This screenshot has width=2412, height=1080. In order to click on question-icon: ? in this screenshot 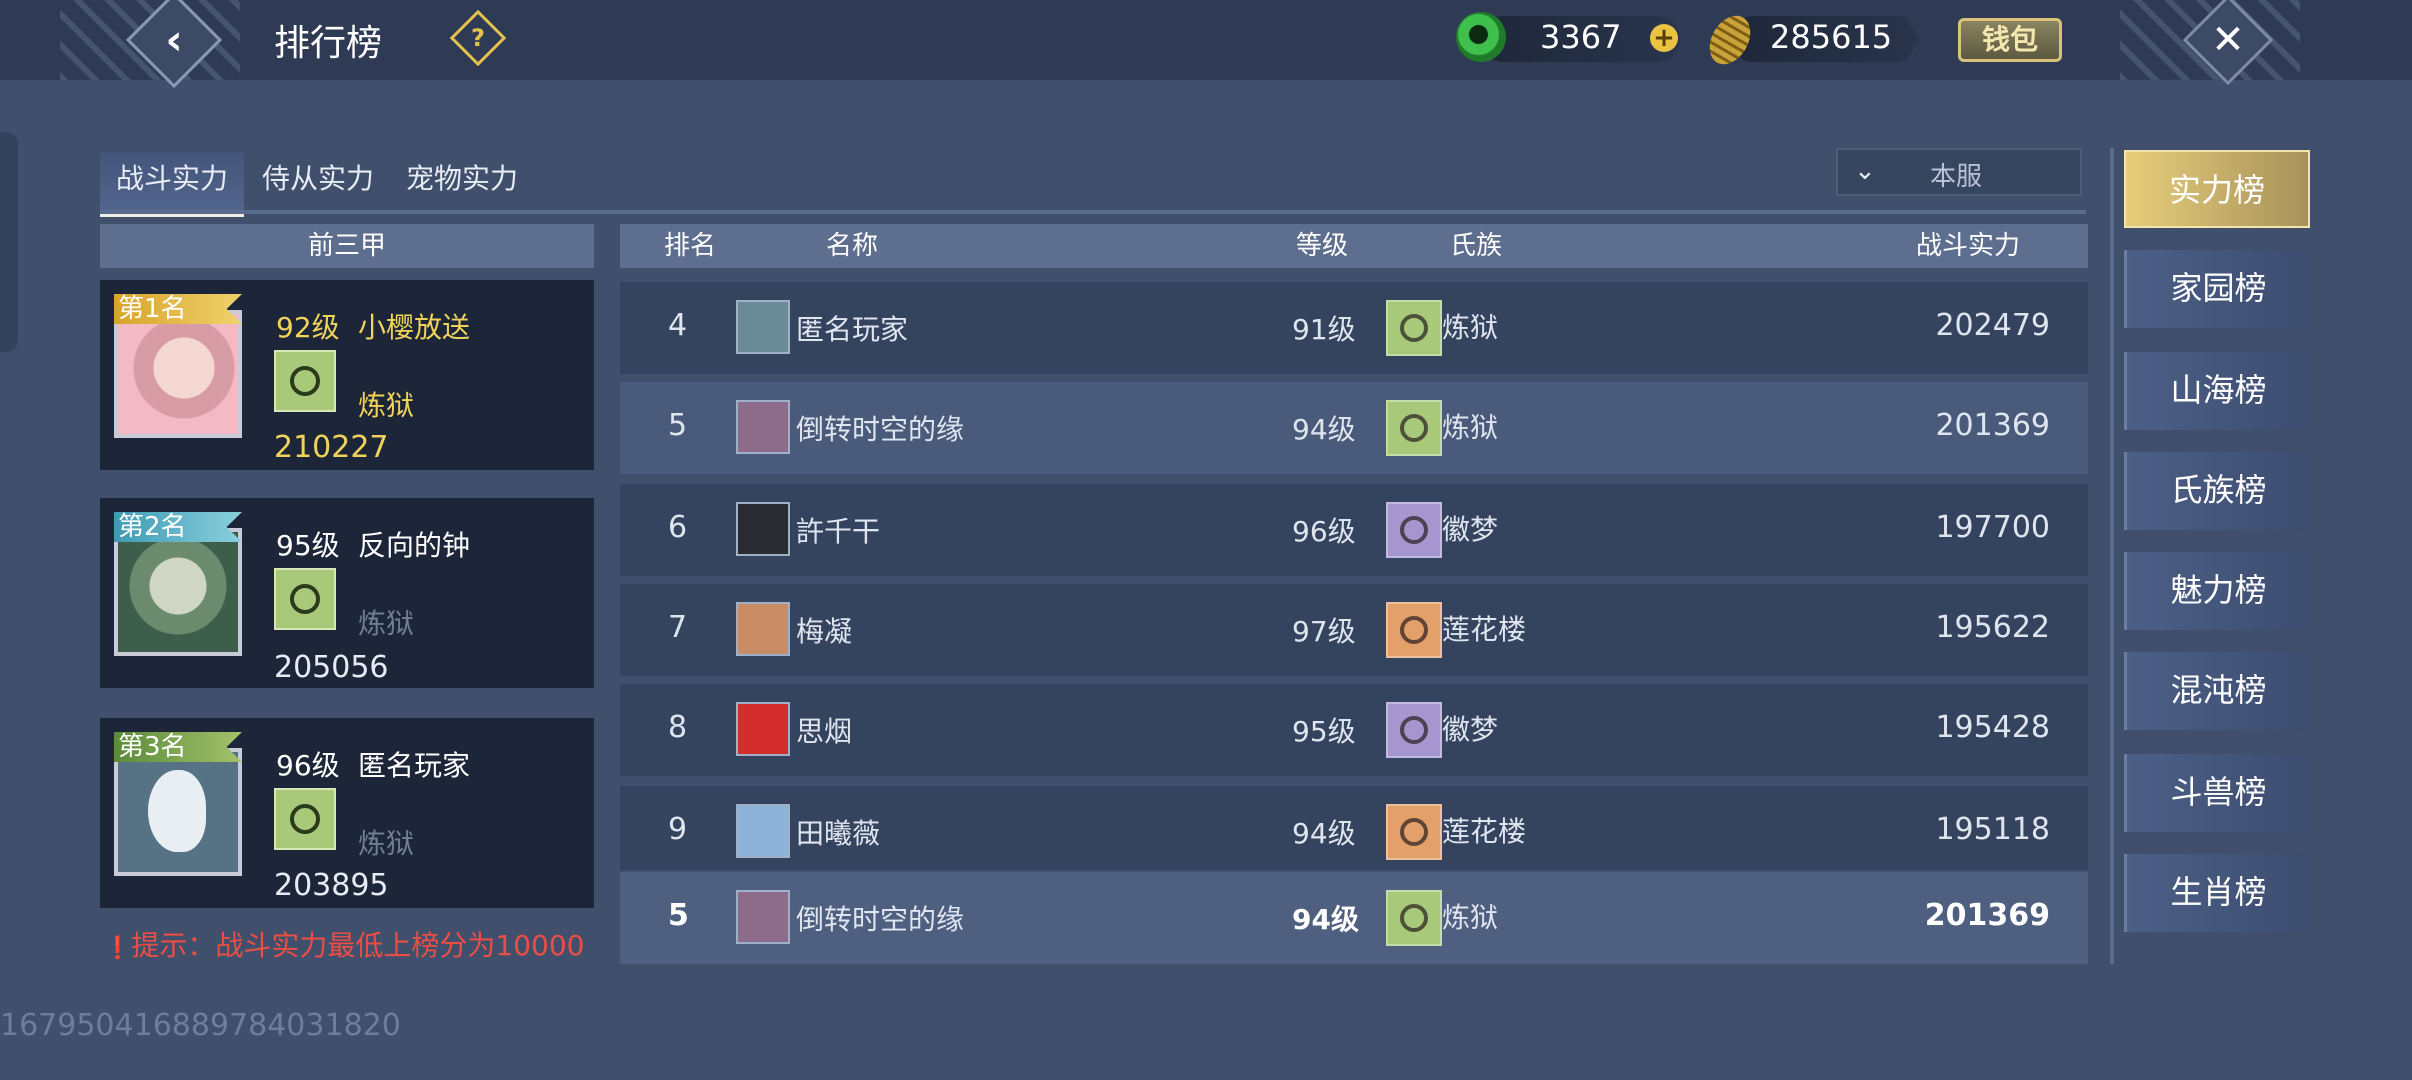, I will do `click(478, 38)`.